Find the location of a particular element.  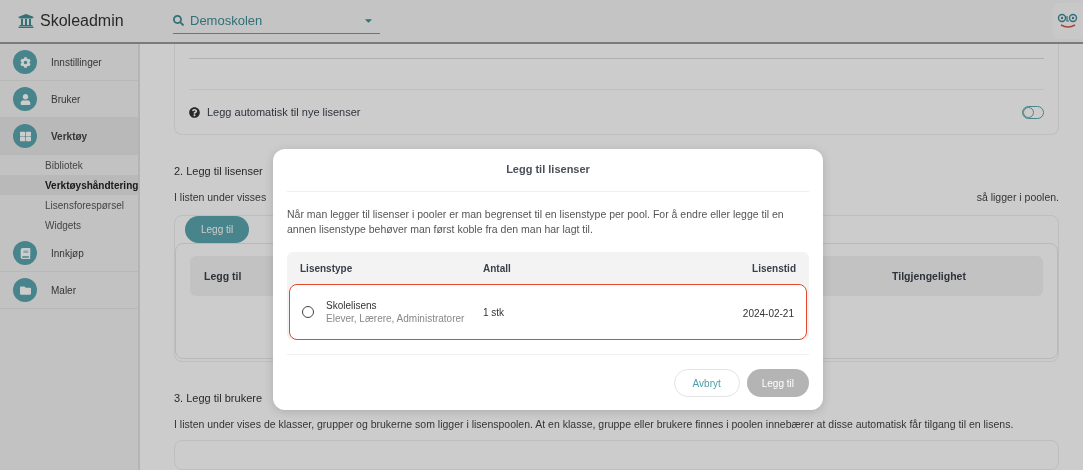

sidebar-subitem: Bibliotek is located at coordinates (69, 165).